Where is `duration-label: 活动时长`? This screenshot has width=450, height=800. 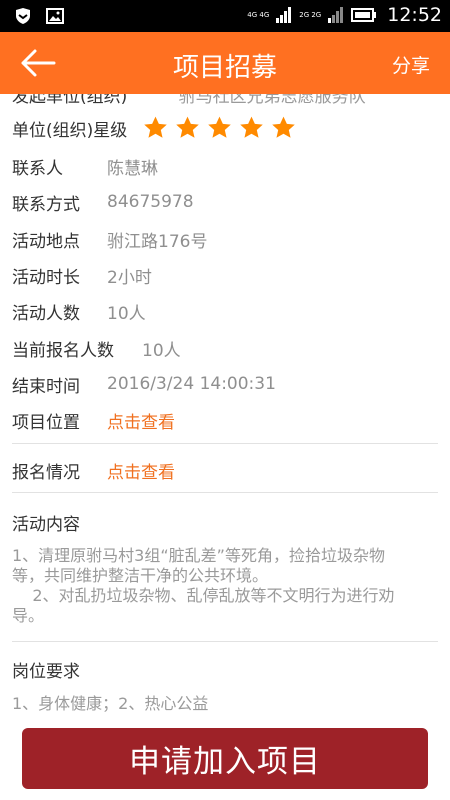 duration-label: 活动时长 is located at coordinates (46, 277).